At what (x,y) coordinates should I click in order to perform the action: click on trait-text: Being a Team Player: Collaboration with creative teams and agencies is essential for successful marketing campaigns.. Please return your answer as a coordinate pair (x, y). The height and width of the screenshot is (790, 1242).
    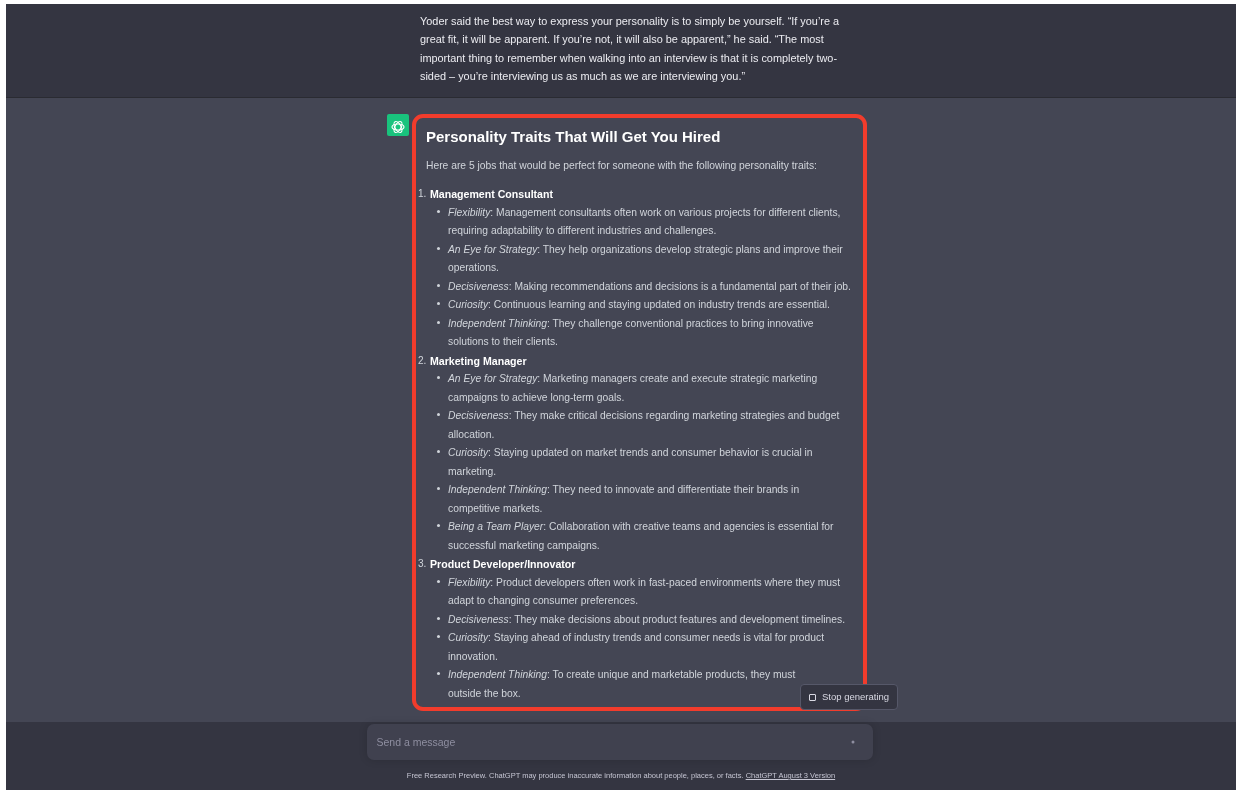
    Looking at the image, I should click on (641, 536).